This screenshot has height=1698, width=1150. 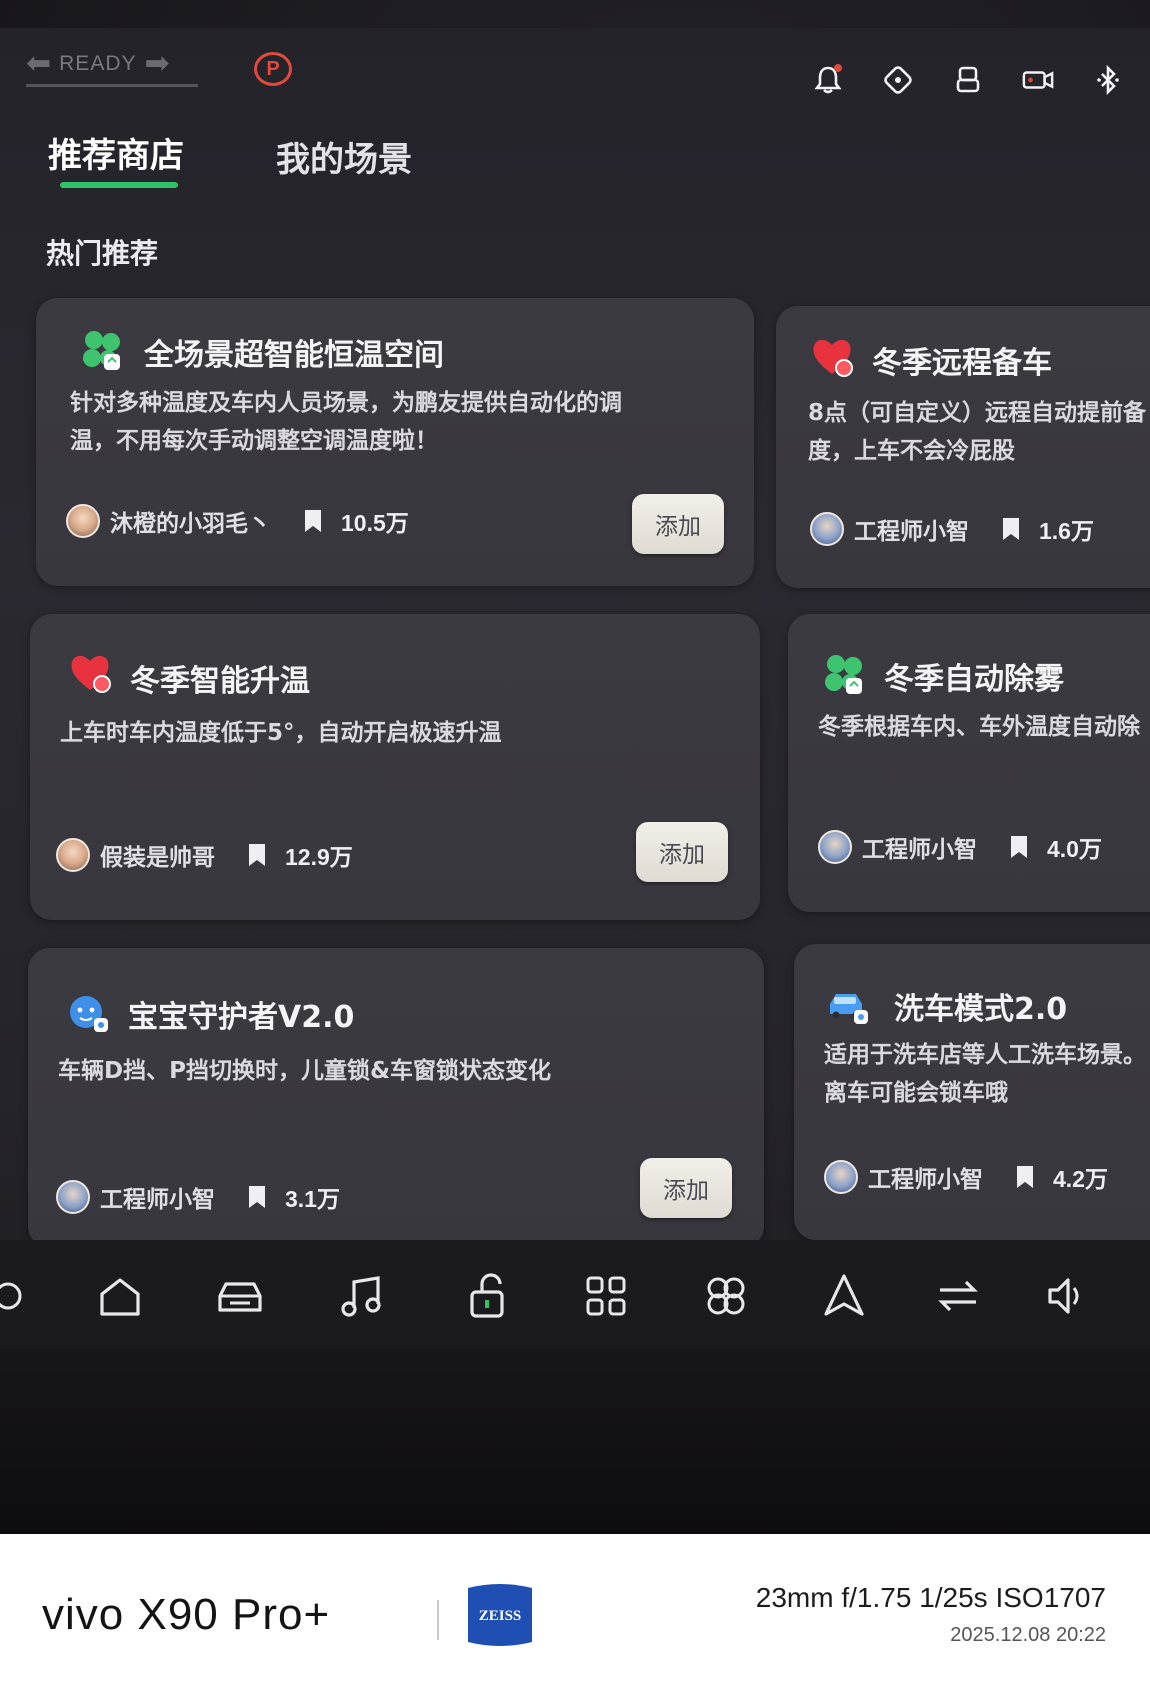 I want to click on save-count: 3.1万, so click(x=312, y=1199).